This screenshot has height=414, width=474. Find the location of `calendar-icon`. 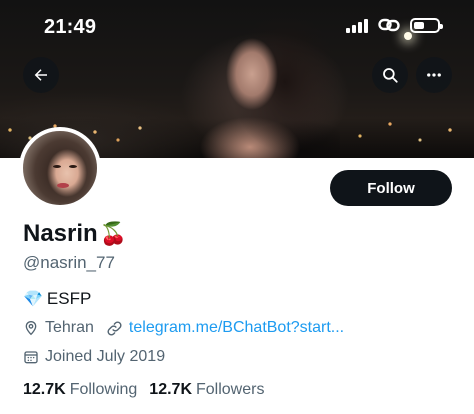

calendar-icon is located at coordinates (31, 357).